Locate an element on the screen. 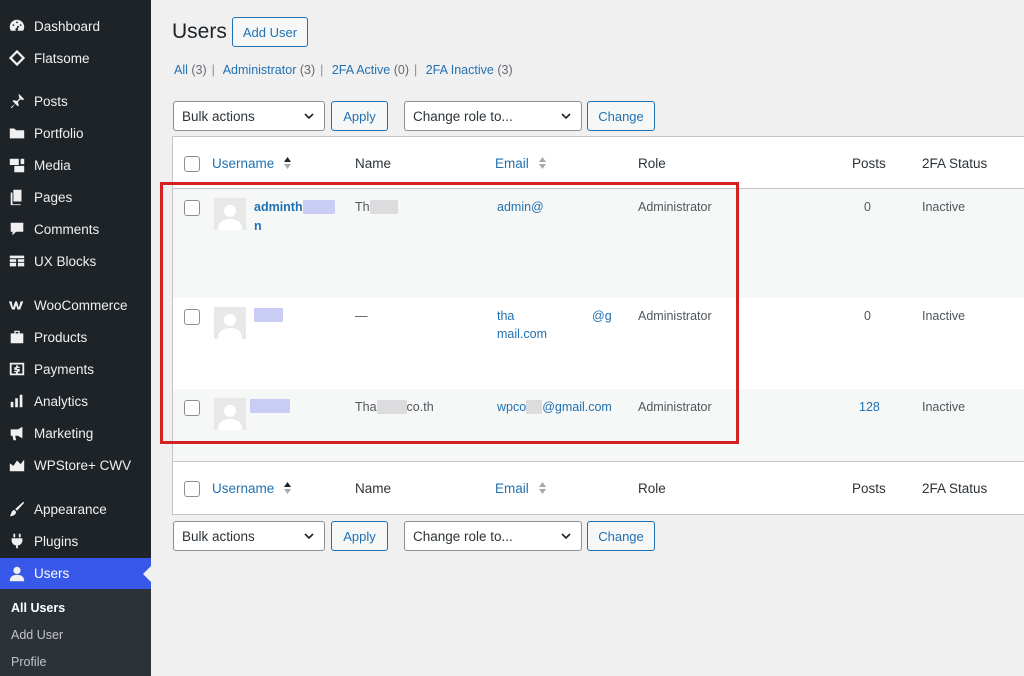  submenu-add-user: Add User is located at coordinates (37, 635).